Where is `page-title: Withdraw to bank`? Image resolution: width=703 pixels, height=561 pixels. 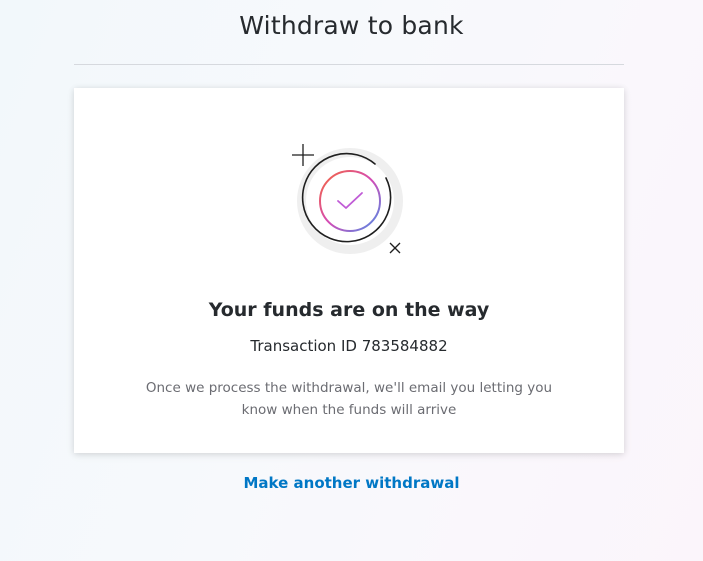
page-title: Withdraw to bank is located at coordinates (351, 25).